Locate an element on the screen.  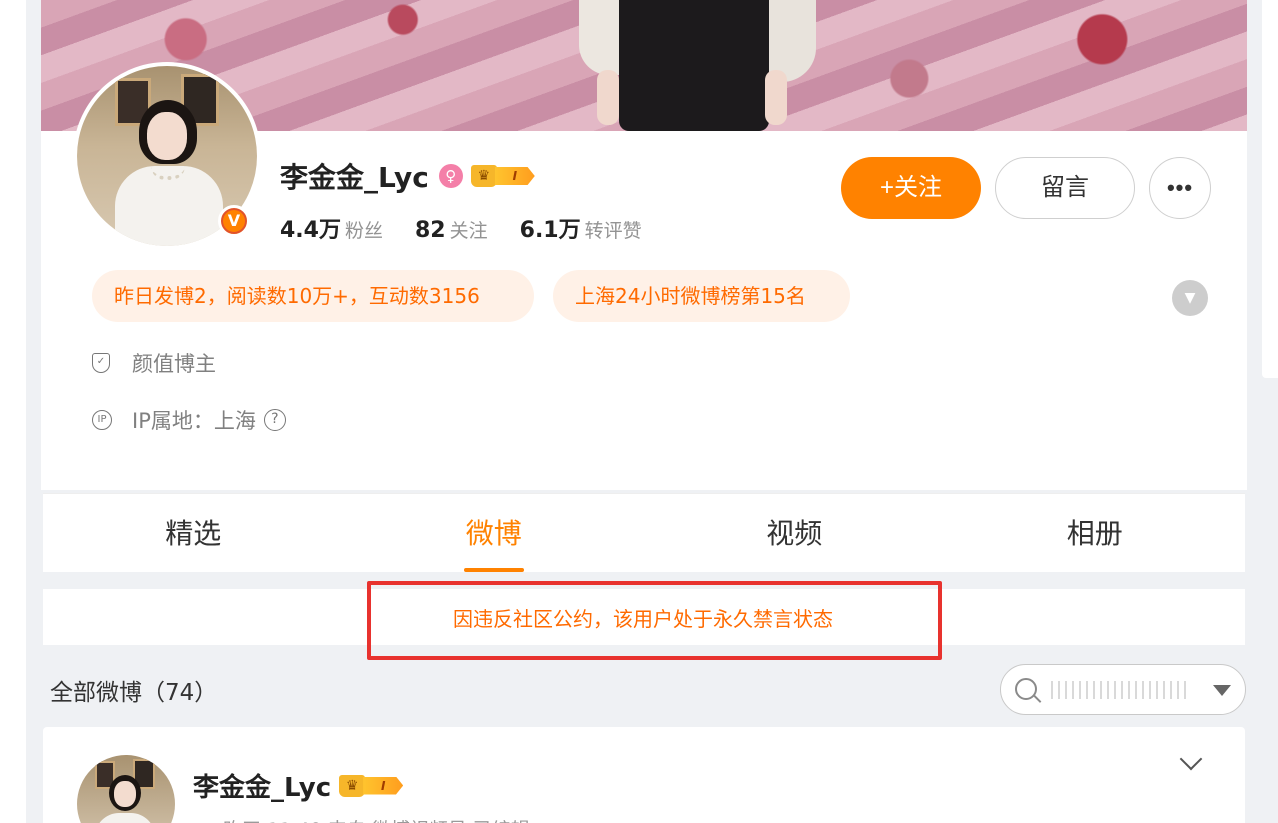
caret-down-icon is located at coordinates (1222, 690).